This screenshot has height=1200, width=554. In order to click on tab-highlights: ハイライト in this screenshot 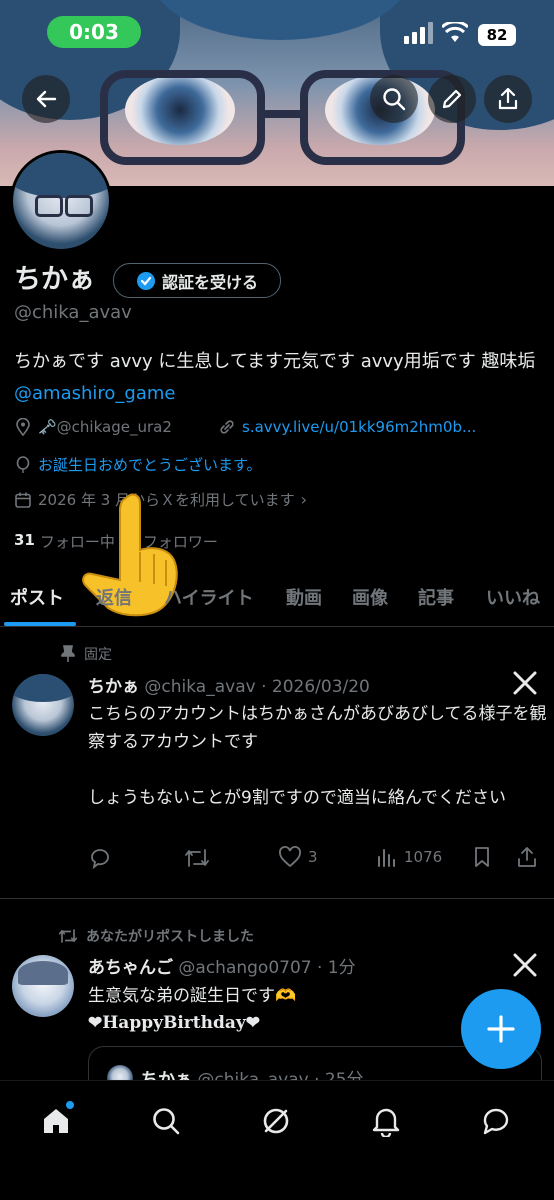, I will do `click(209, 597)`.